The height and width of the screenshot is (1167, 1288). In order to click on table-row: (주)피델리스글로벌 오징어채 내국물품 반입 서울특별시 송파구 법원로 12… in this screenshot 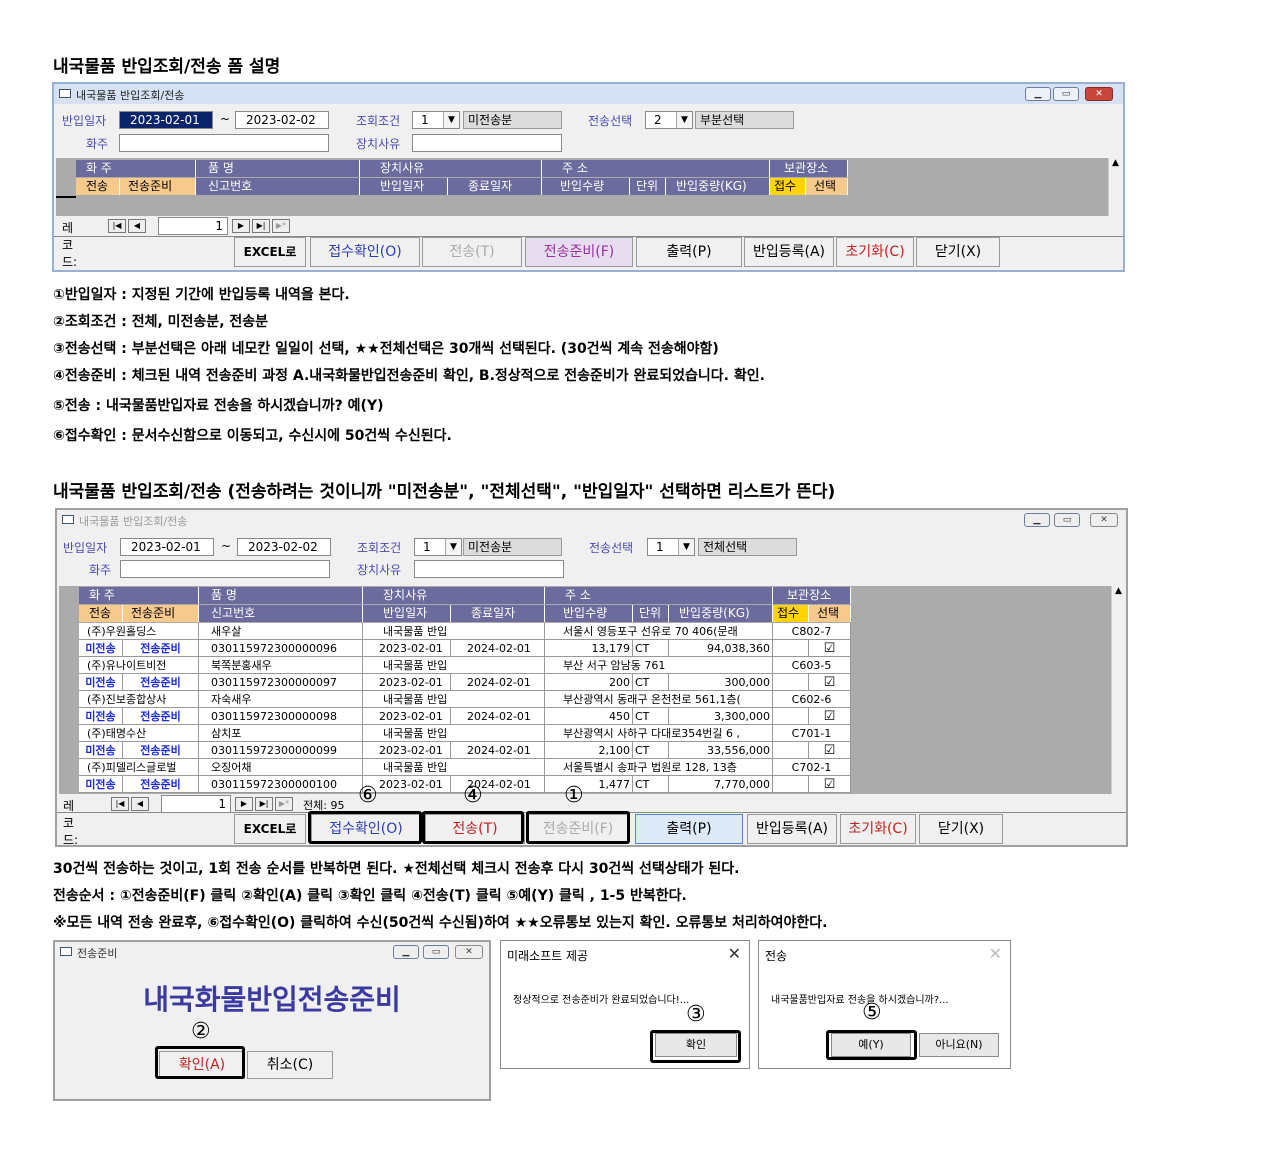, I will do `click(465, 767)`.